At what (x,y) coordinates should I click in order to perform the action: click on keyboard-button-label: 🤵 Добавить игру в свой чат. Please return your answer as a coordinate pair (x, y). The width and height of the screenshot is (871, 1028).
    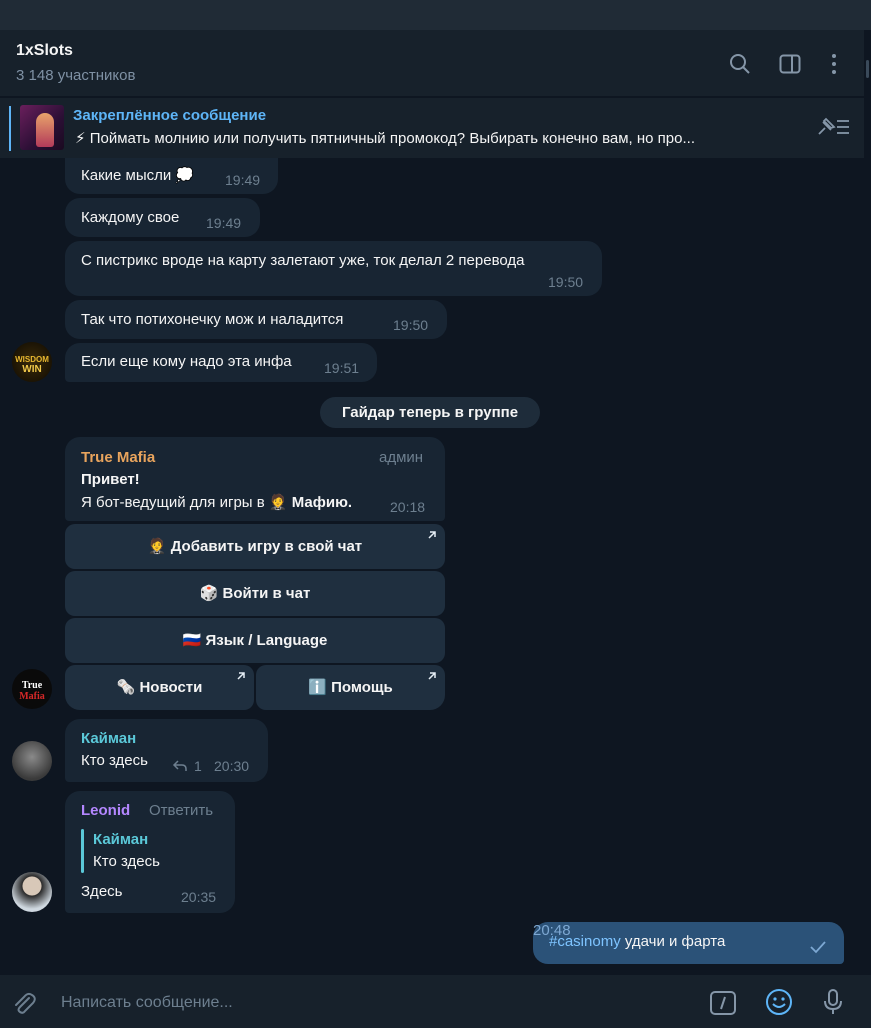
    Looking at the image, I should click on (255, 546).